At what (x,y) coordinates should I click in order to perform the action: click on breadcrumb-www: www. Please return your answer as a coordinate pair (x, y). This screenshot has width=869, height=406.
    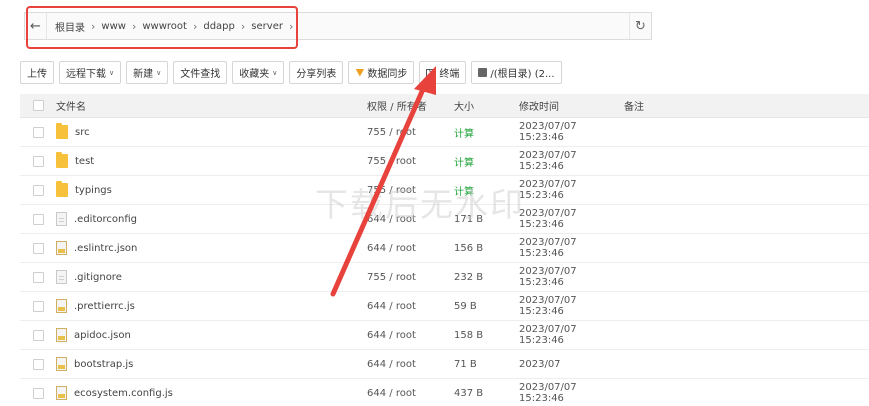
    Looking at the image, I should click on (113, 26).